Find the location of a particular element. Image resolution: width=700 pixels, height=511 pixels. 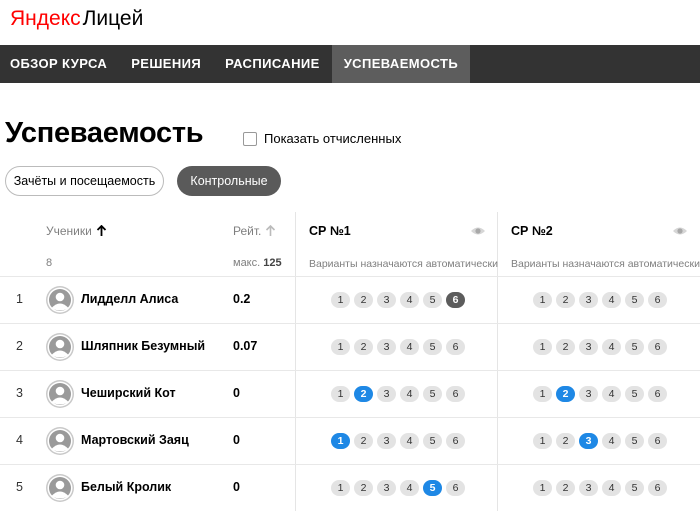

nav-schedule: РАСПИСАНИЕ is located at coordinates (272, 64).